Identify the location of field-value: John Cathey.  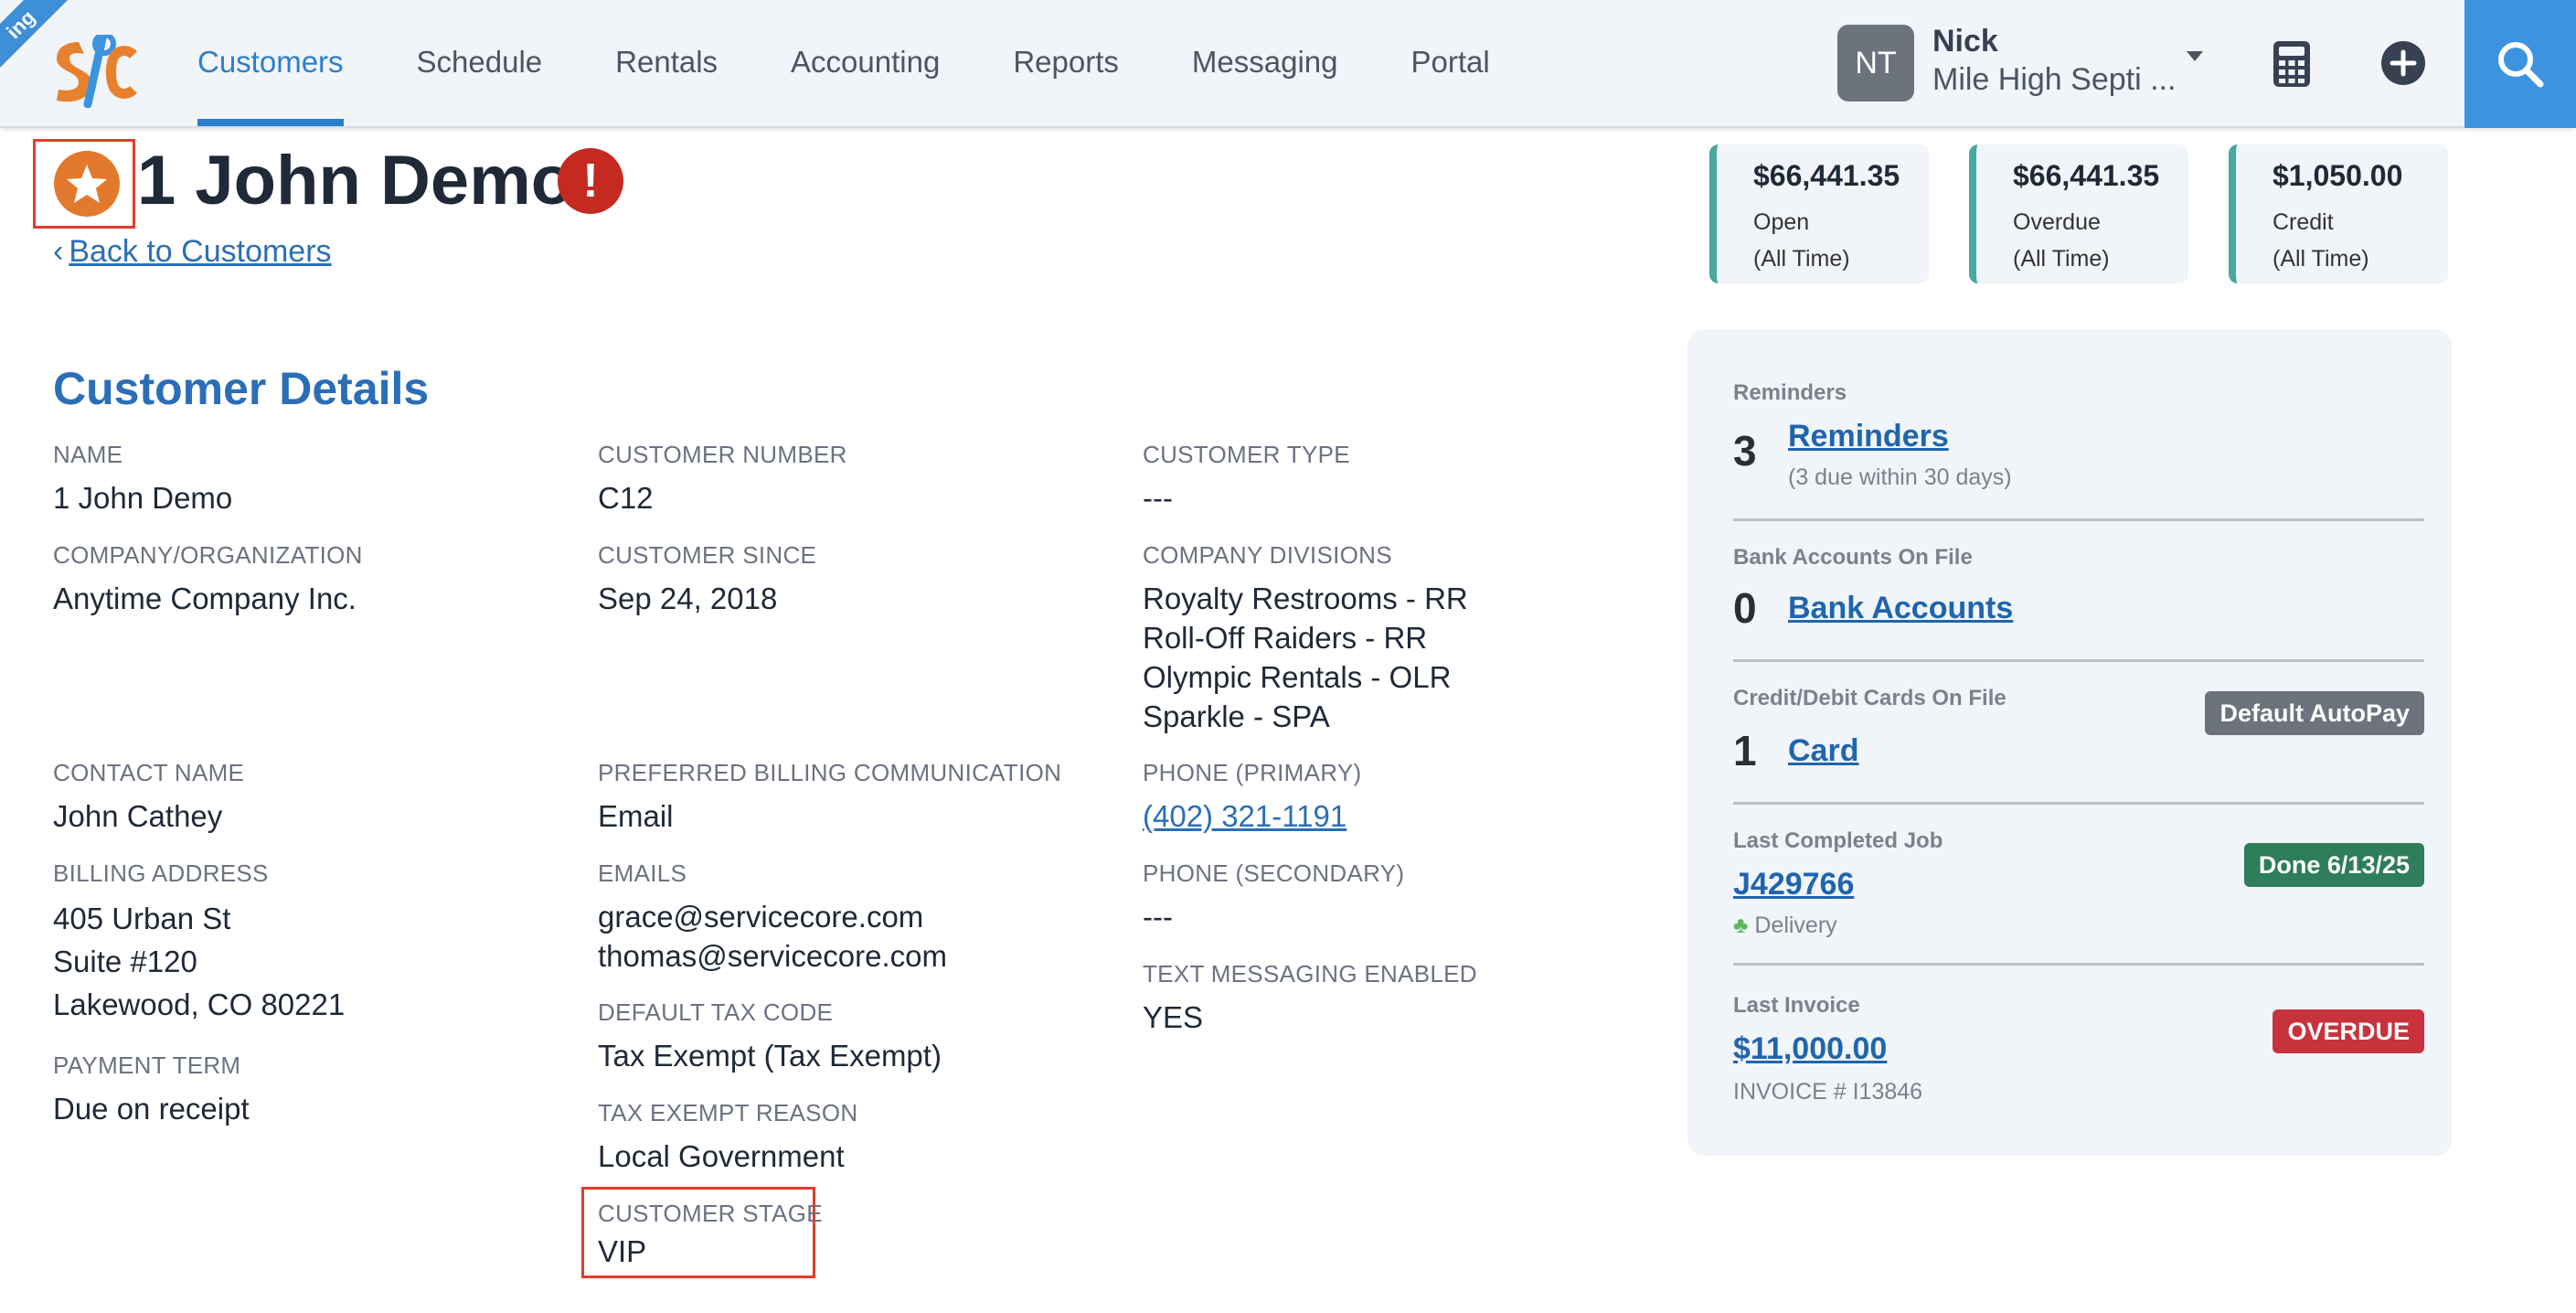
(138, 816).